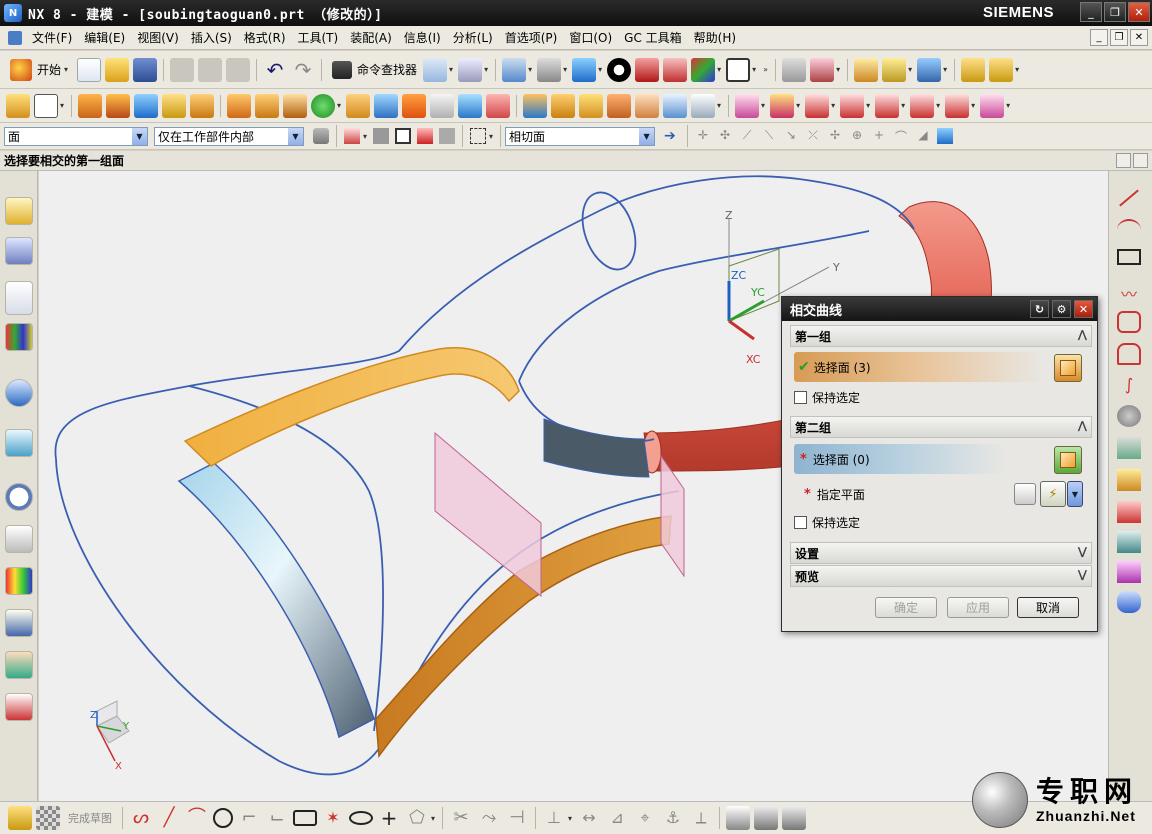  Describe the element at coordinates (303, 70) in the screenshot. I see `redo-icon: ↷` at that location.